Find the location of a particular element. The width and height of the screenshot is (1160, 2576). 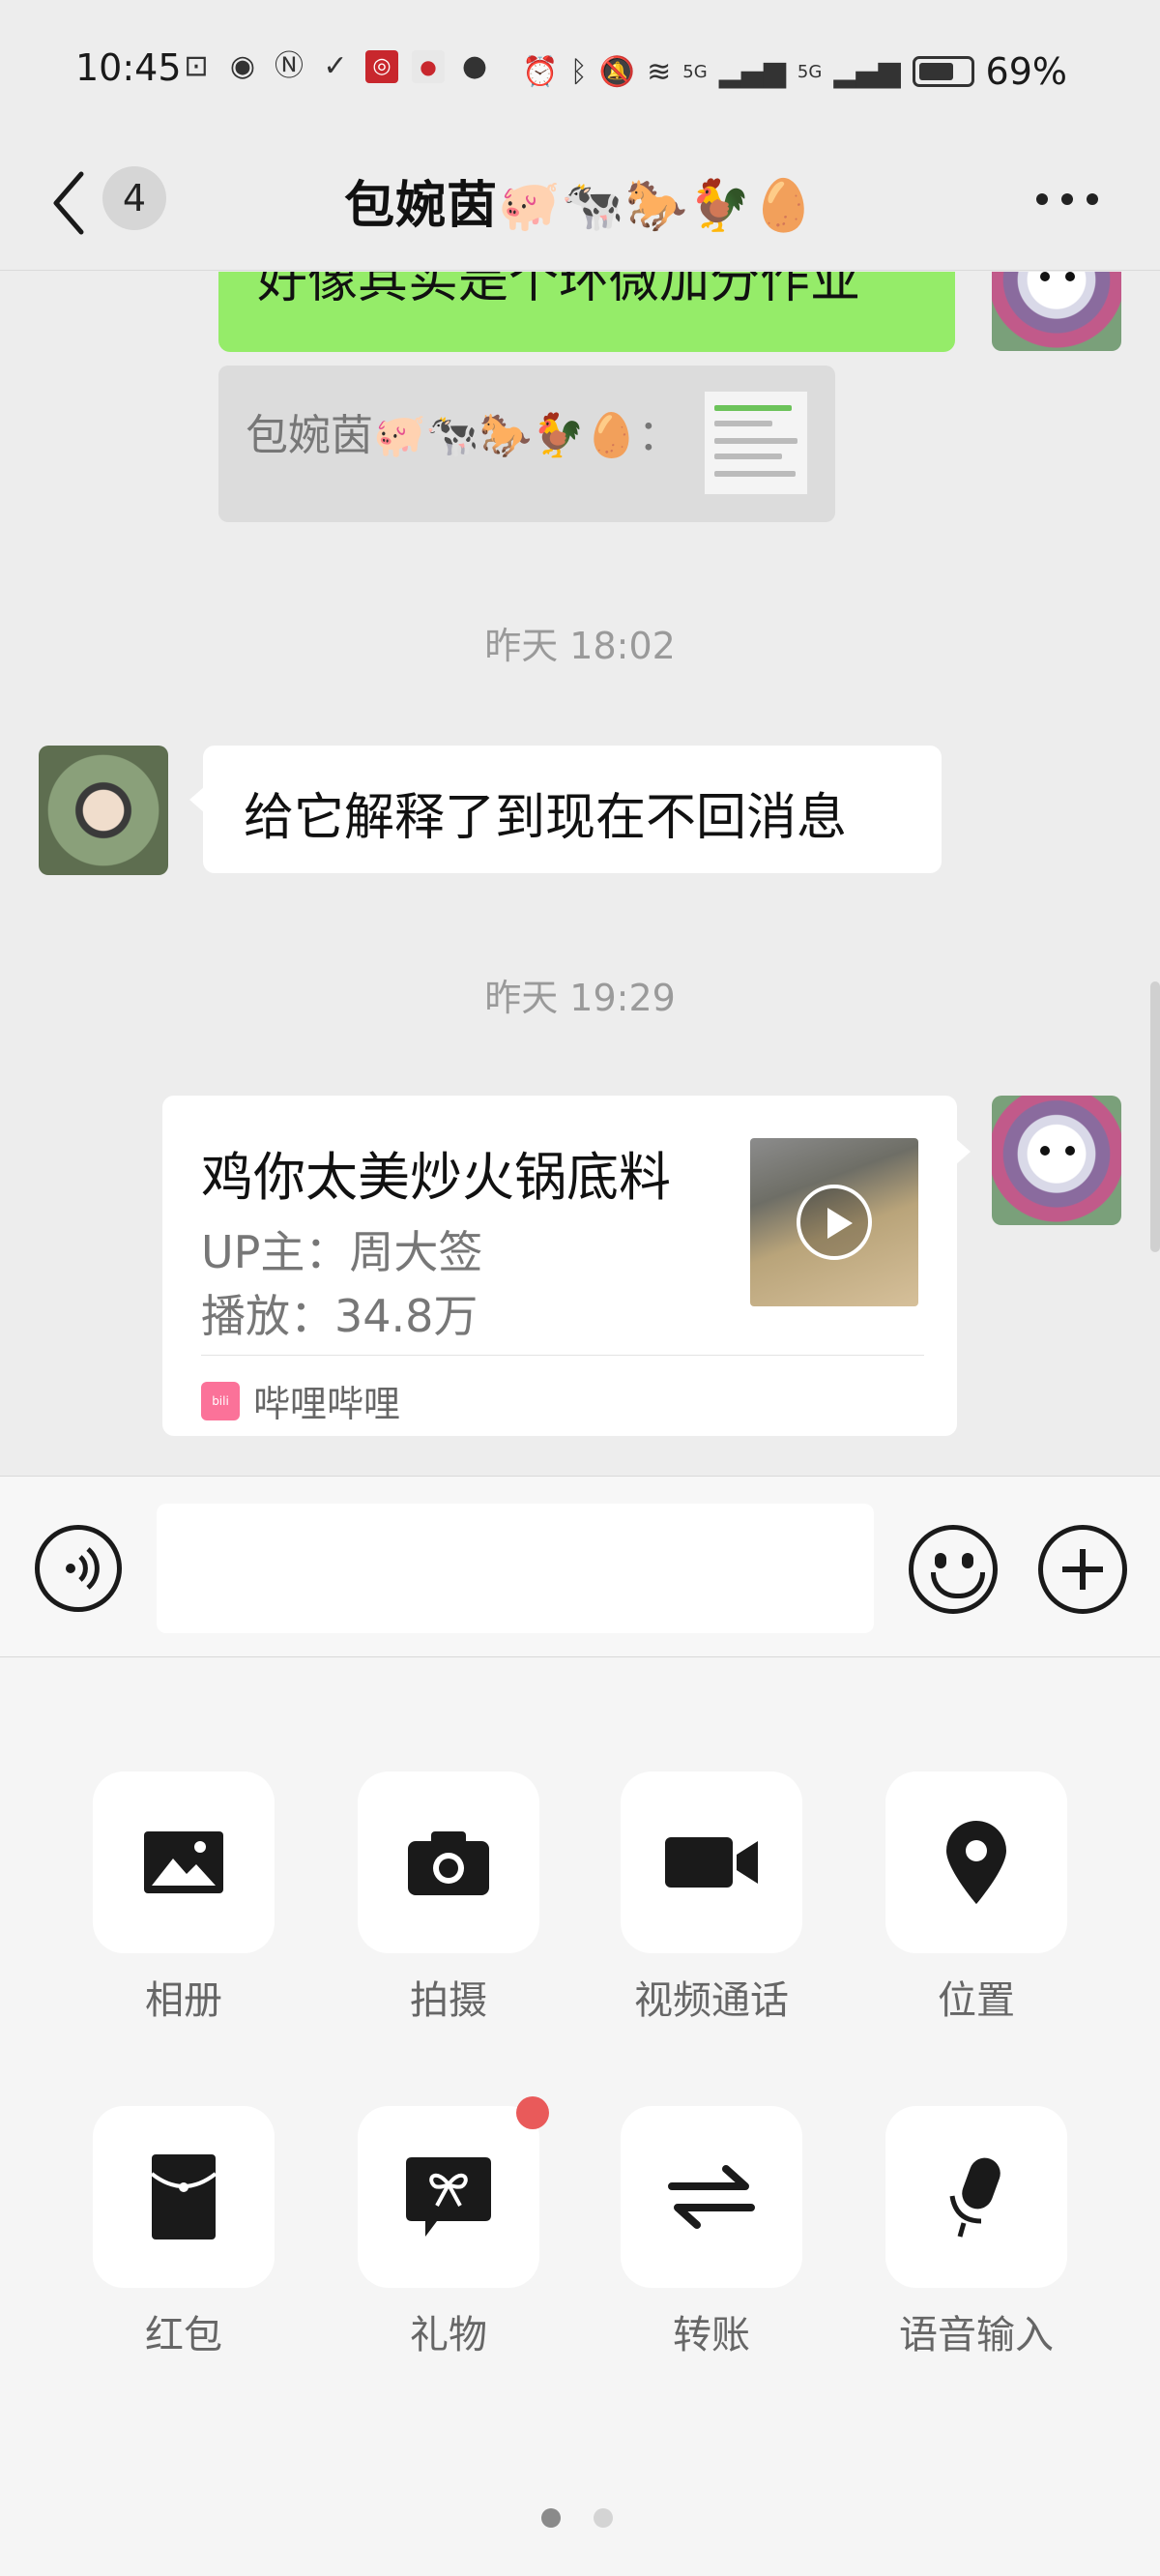

transfer-icon is located at coordinates (711, 2197).